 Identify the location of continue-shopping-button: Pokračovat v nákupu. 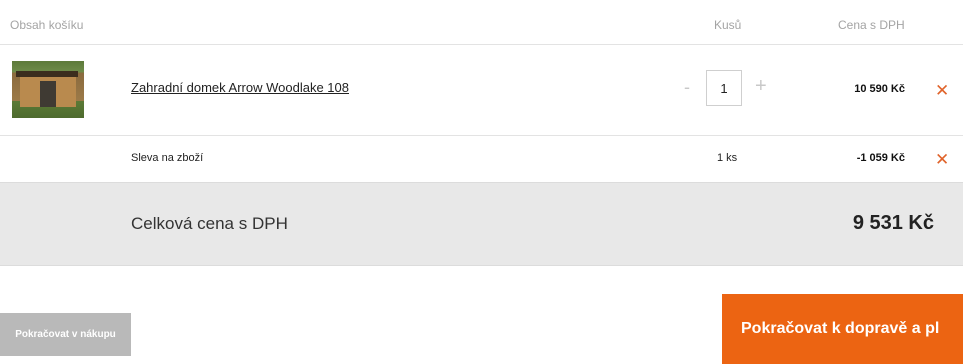
(65, 334).